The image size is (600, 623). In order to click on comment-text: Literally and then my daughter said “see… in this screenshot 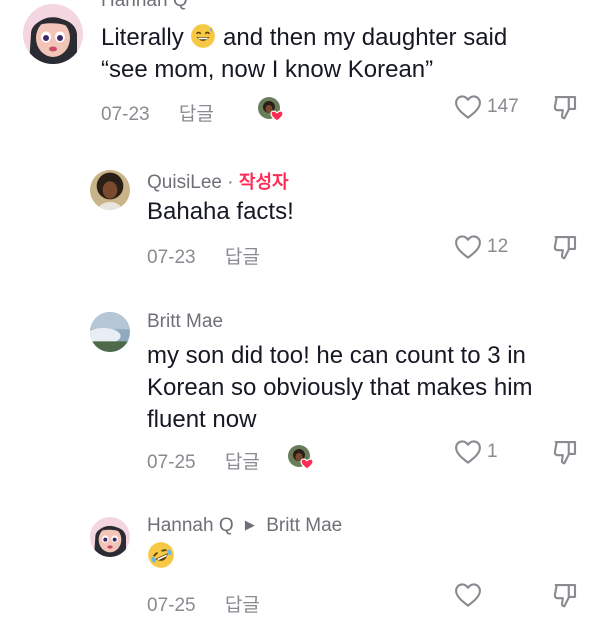, I will do `click(336, 54)`.